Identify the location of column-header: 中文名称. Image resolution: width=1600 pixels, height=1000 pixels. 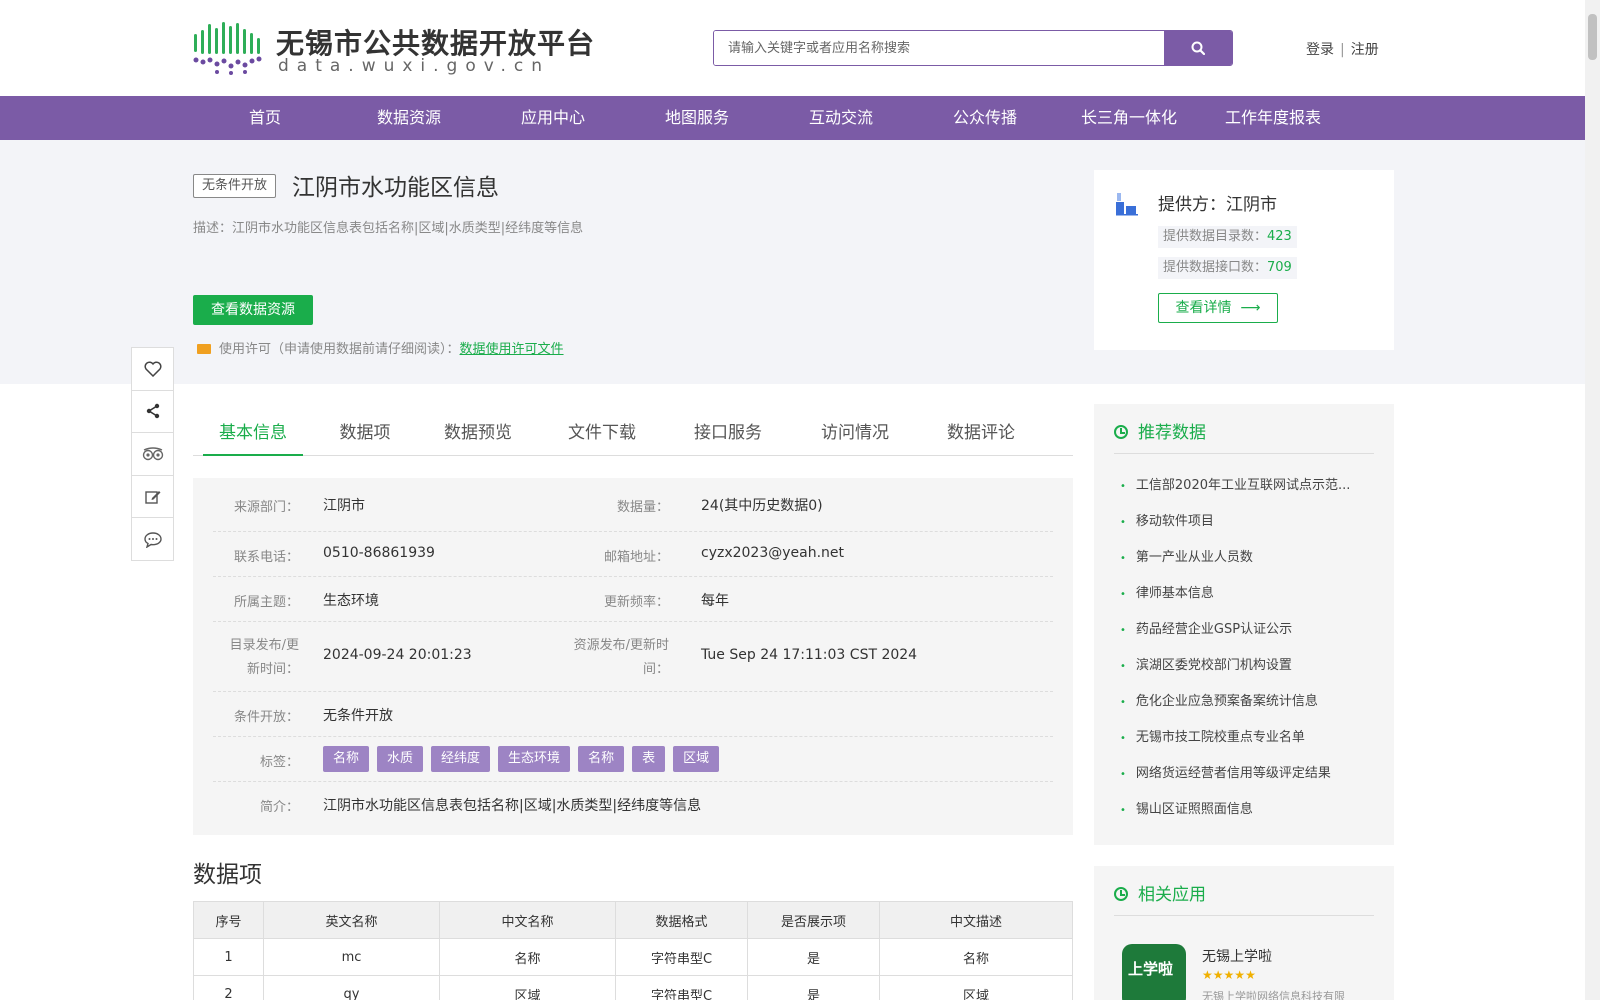
(527, 920).